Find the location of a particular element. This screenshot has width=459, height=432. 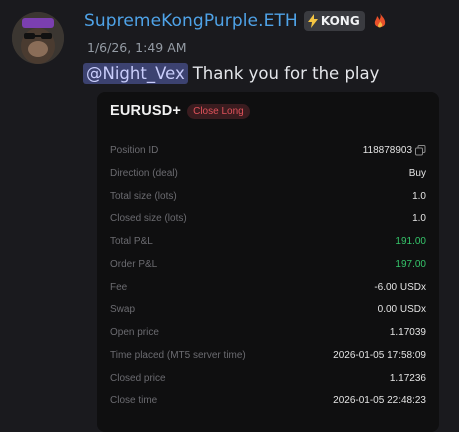

row-direction: Direction (deal) Buy is located at coordinates (268, 173).